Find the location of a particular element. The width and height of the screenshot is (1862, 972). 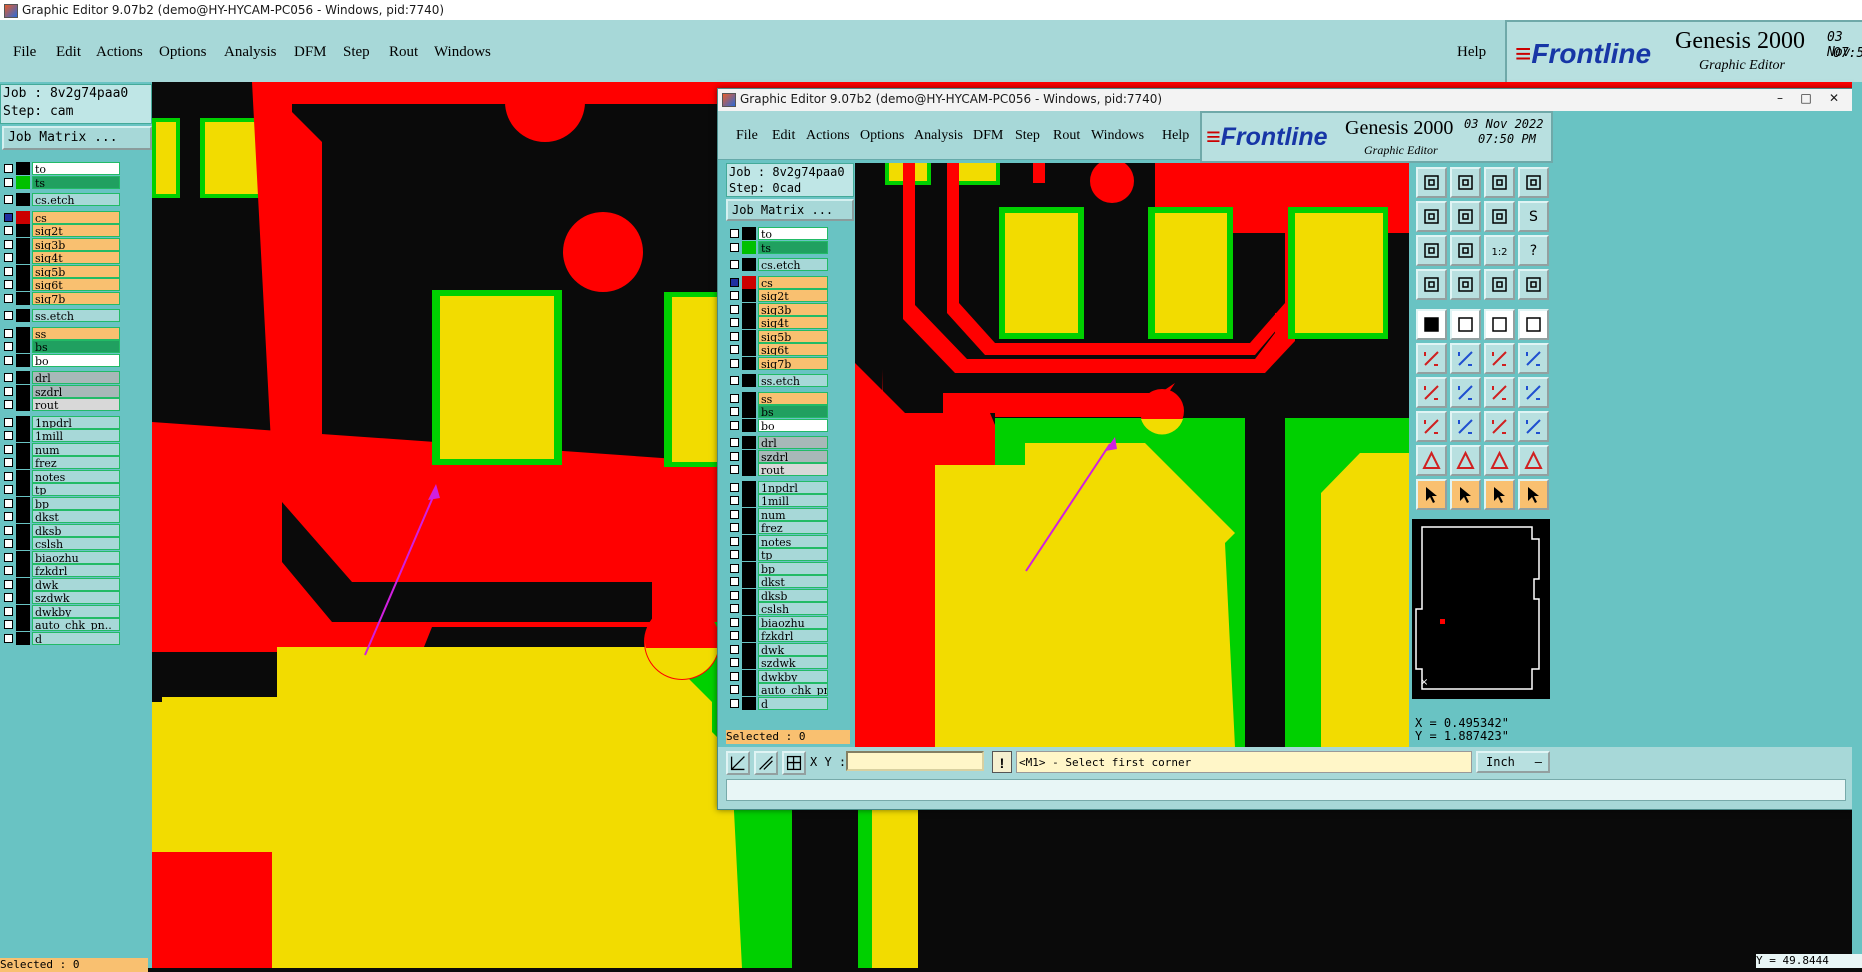

layer-name: 1npdrl is located at coordinates (793, 487).